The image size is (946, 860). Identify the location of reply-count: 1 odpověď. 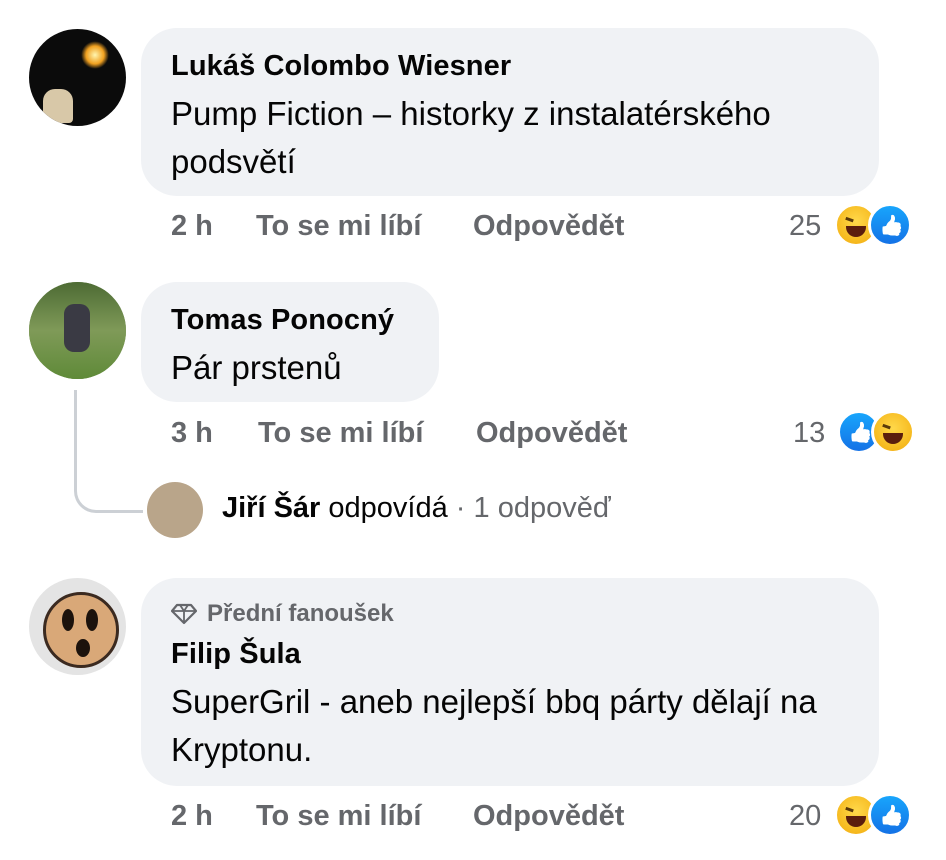
(542, 508).